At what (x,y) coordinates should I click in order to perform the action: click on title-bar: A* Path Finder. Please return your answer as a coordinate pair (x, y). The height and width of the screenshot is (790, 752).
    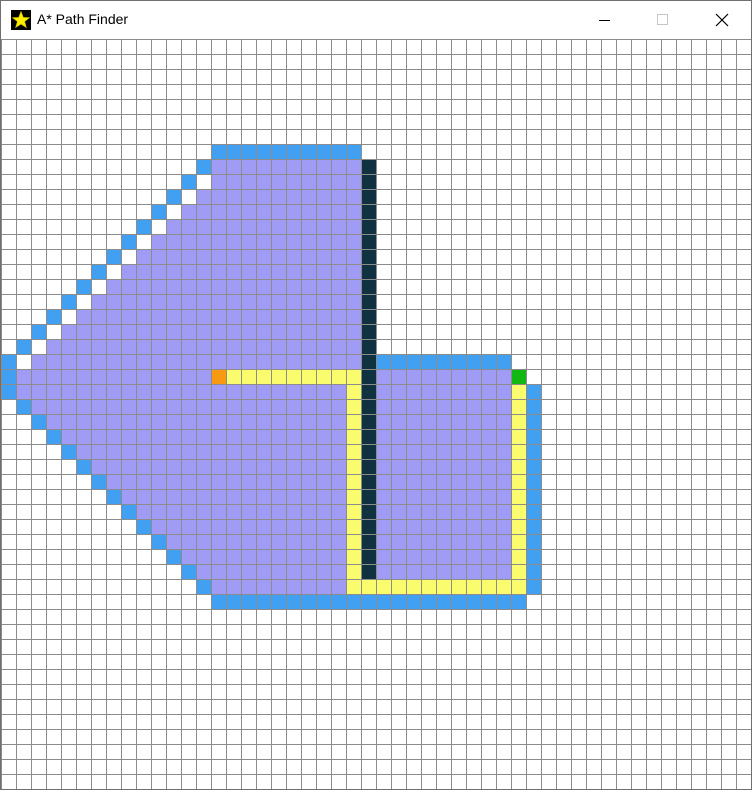
    Looking at the image, I should click on (376, 20).